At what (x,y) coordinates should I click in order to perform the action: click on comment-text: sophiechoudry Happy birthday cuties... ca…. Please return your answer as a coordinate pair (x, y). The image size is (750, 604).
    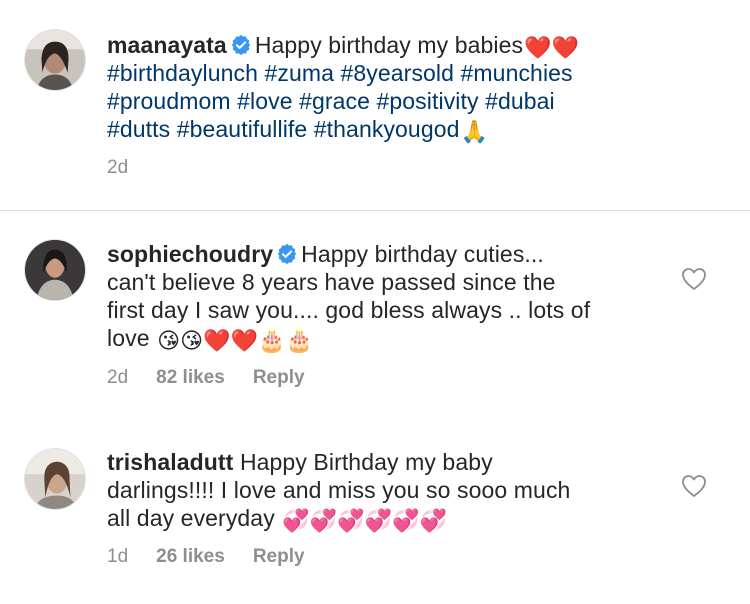
    Looking at the image, I should click on (379, 296).